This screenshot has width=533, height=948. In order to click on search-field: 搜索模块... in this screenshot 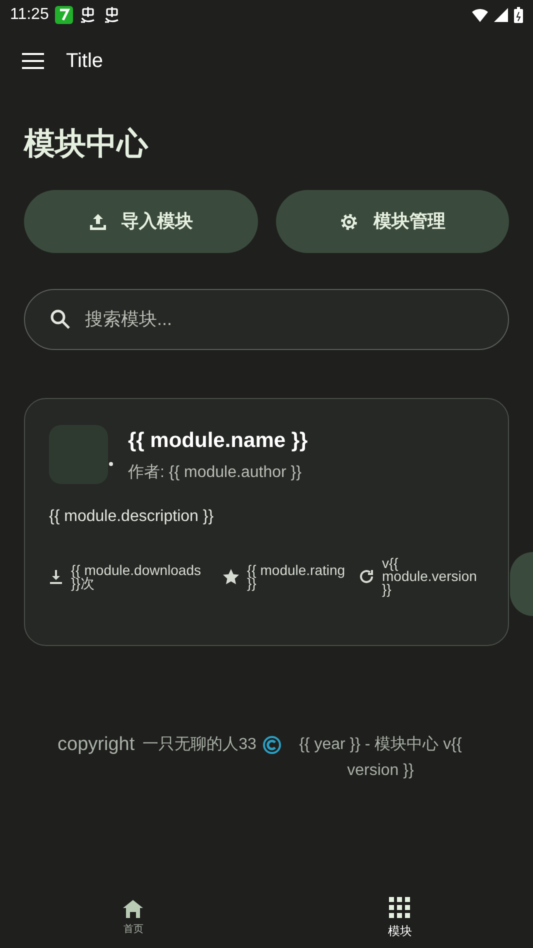, I will do `click(266, 319)`.